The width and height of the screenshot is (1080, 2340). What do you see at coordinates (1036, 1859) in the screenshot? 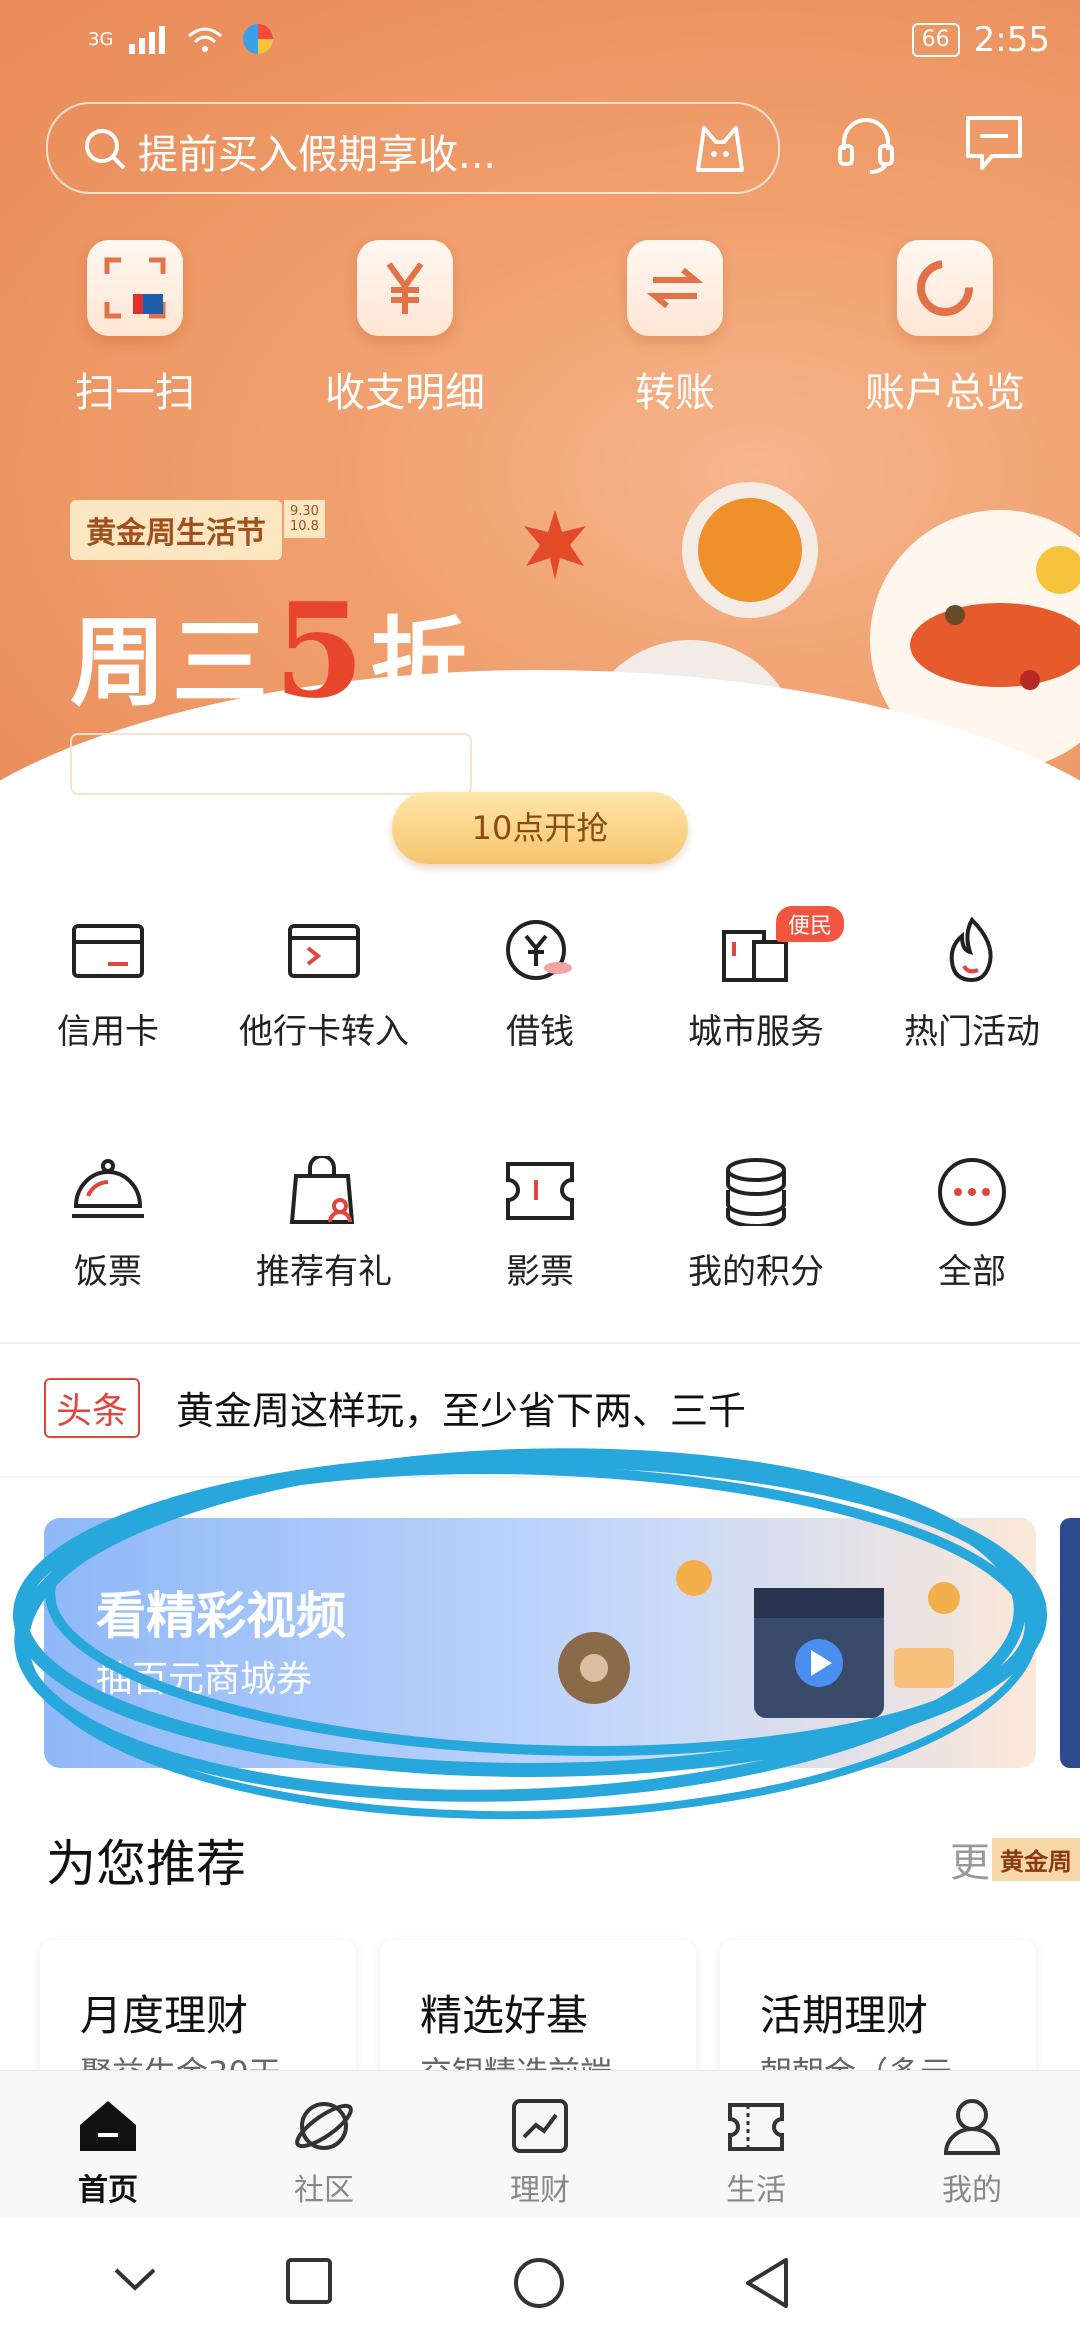
I see `golden-week-tag: 黄金周` at bounding box center [1036, 1859].